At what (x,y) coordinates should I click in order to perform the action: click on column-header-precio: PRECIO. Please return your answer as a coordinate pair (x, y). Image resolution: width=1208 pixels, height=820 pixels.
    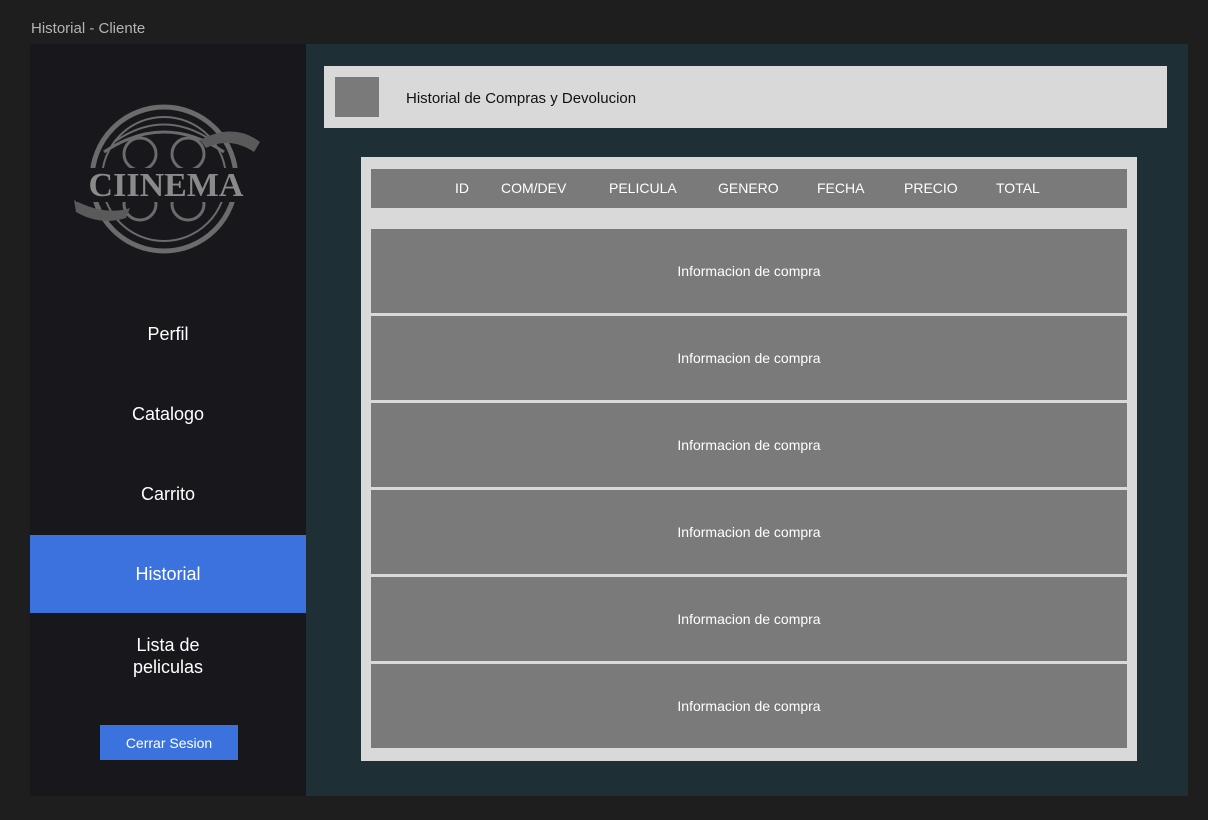
    Looking at the image, I should click on (931, 188).